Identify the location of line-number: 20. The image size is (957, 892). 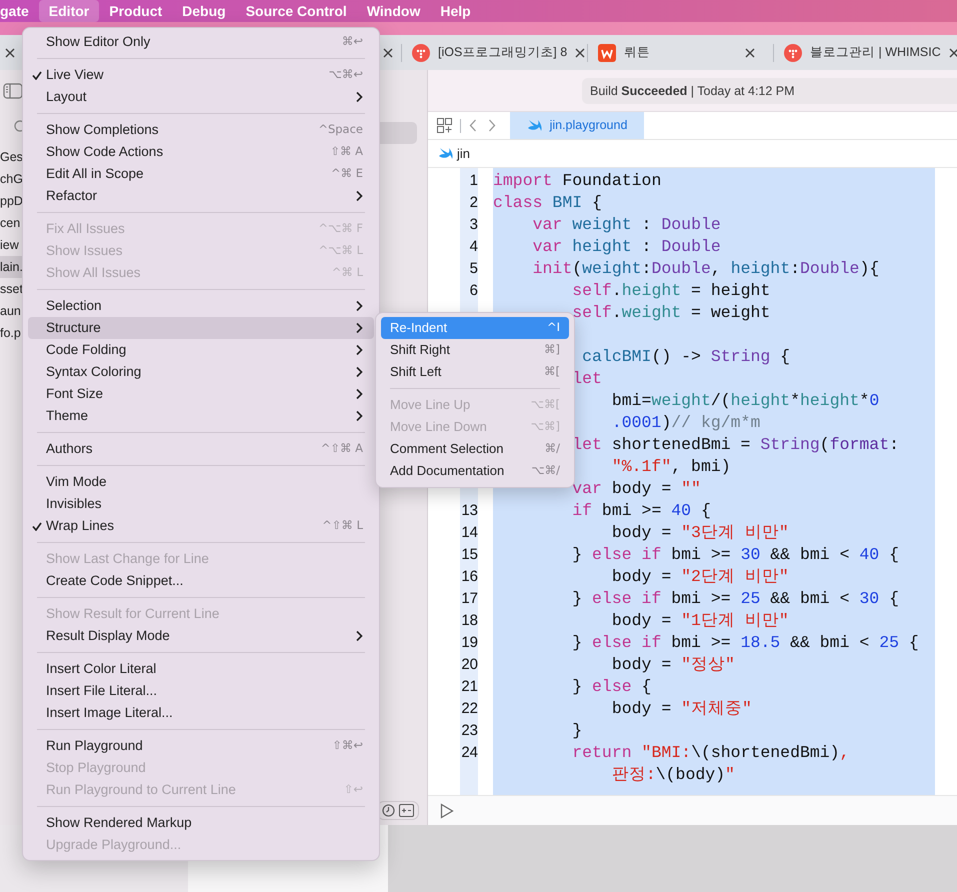
(469, 665).